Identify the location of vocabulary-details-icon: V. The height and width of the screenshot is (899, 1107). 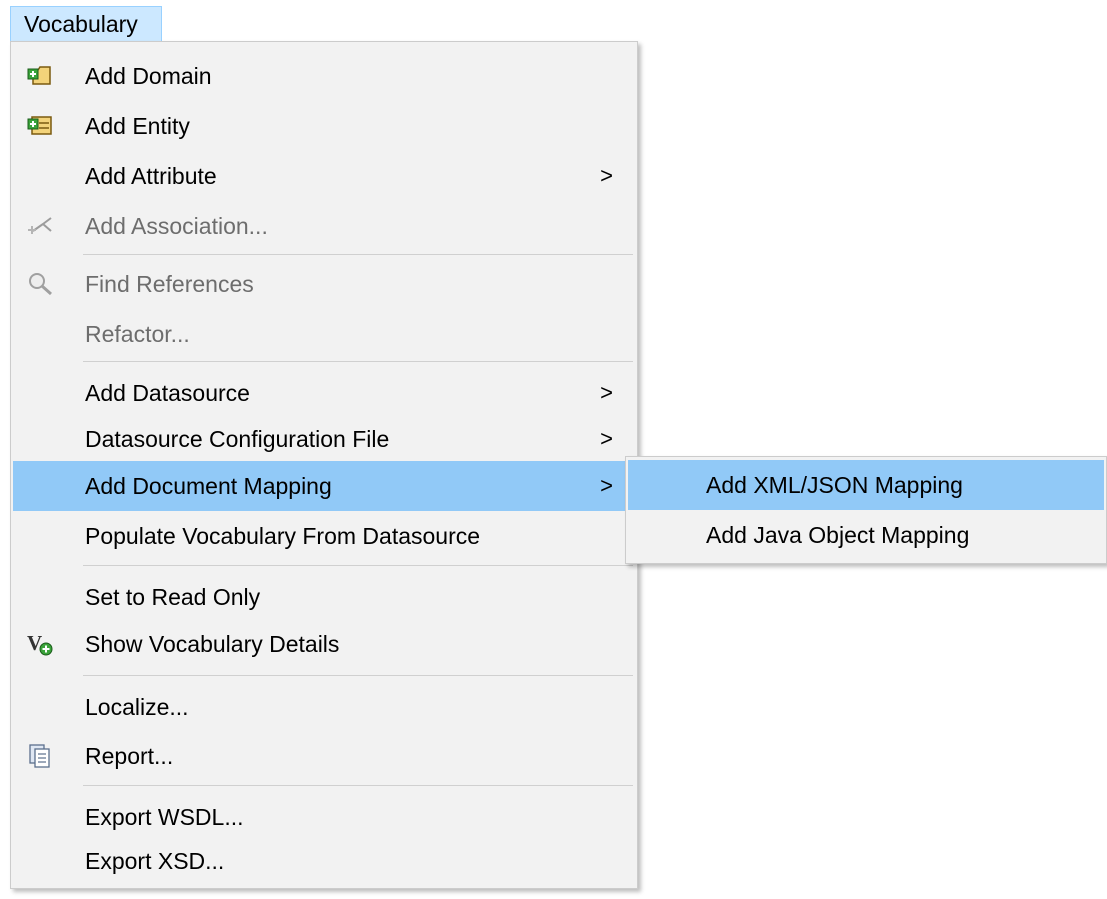
(41, 644).